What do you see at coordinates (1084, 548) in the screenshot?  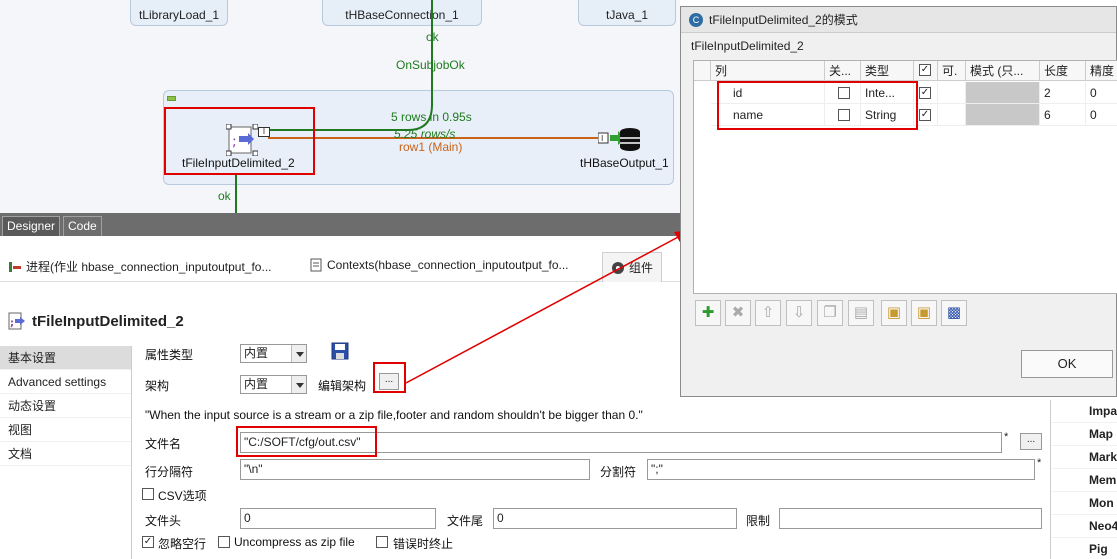 I see `palette-item: Pig` at bounding box center [1084, 548].